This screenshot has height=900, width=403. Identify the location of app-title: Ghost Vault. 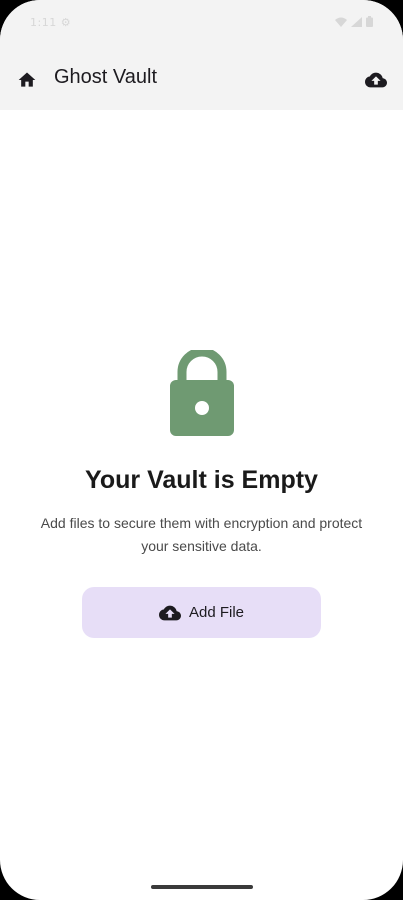
(106, 77).